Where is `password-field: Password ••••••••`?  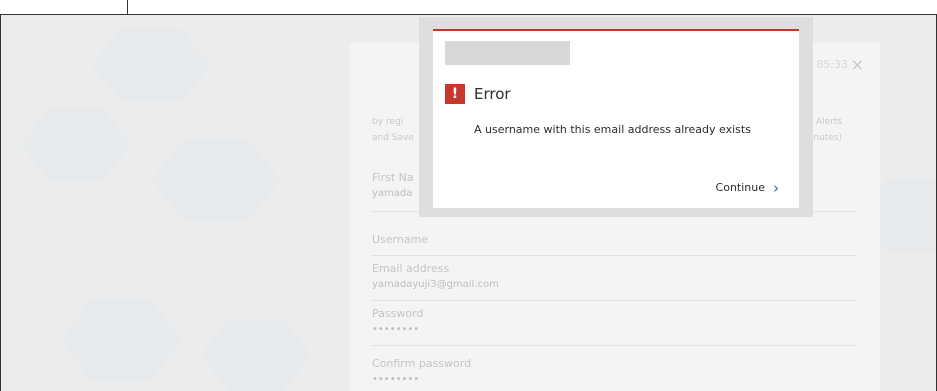
password-field: Password •••••••• is located at coordinates (614, 326).